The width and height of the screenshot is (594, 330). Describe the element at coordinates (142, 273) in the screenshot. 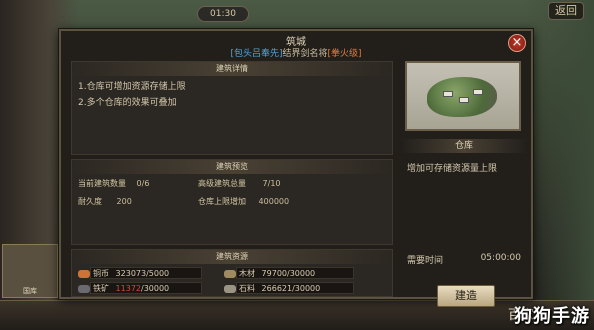

I see `resource-value: 323073/5000` at that location.